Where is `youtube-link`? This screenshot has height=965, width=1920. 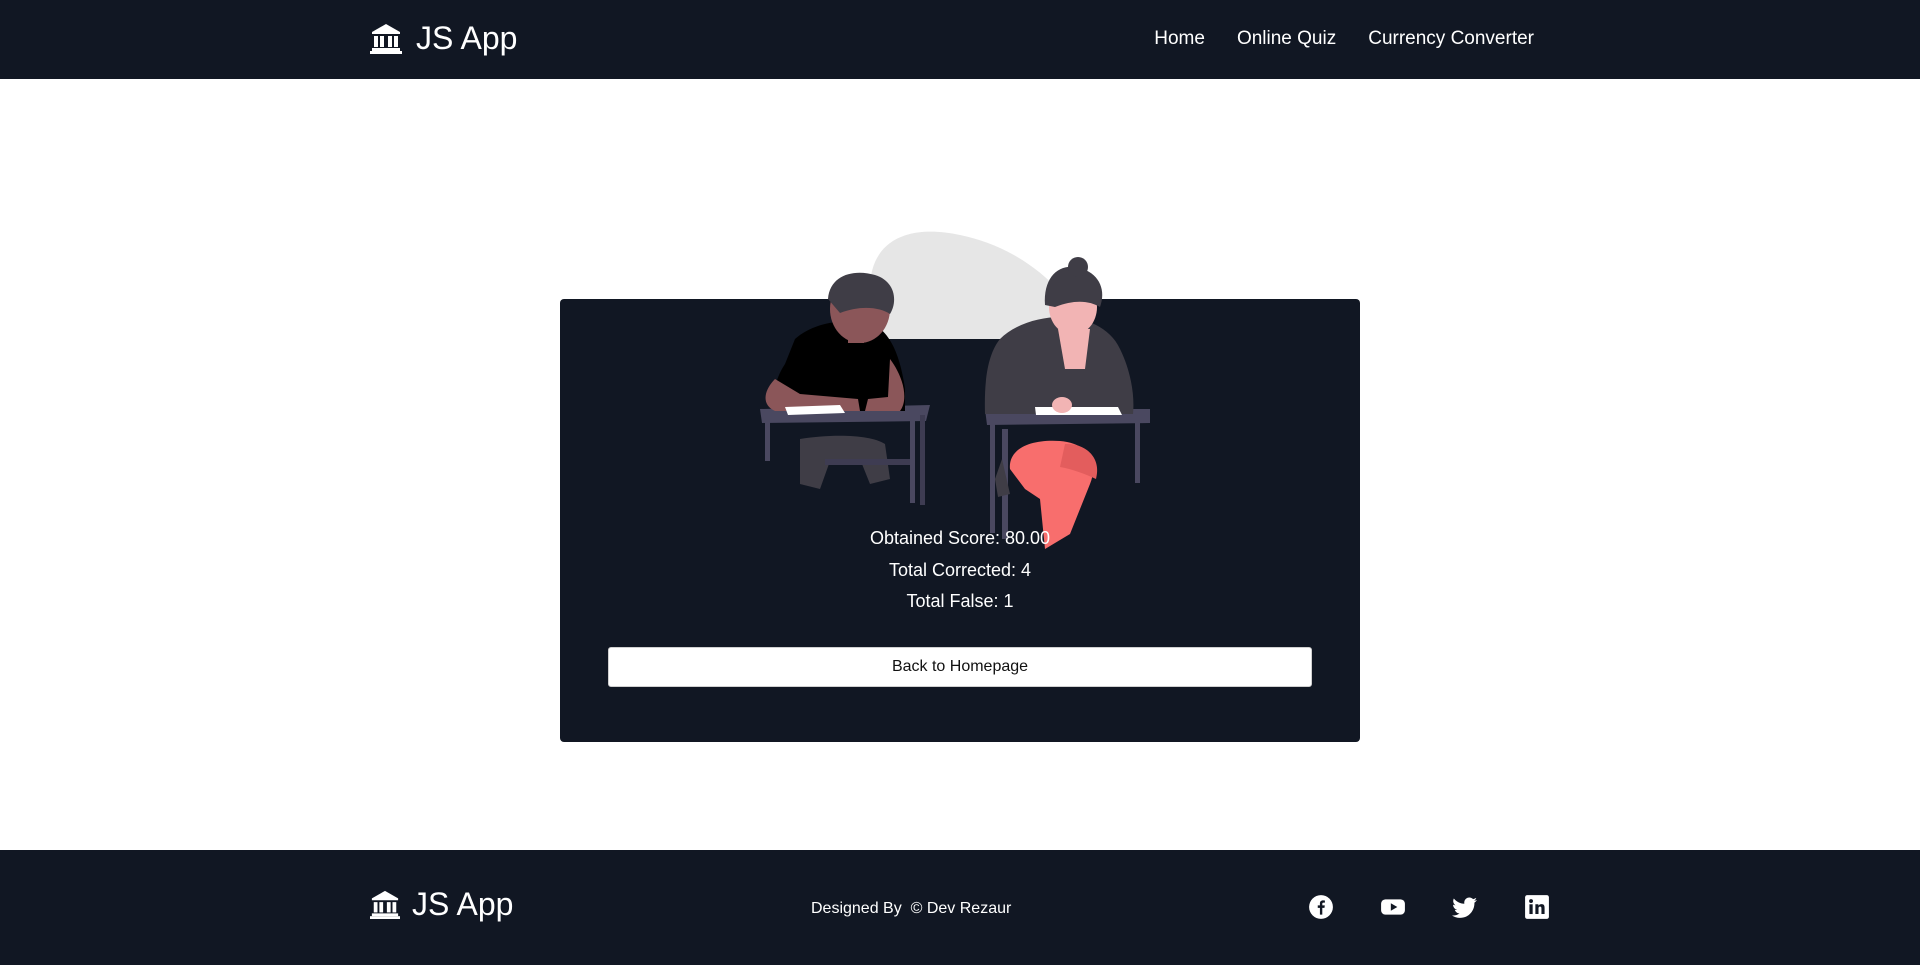 youtube-link is located at coordinates (1393, 907).